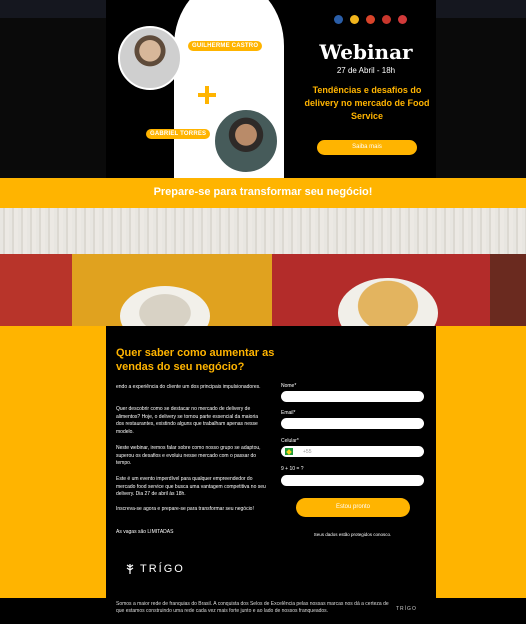 The height and width of the screenshot is (624, 526). Describe the element at coordinates (225, 46) in the screenshot. I see `speaker-1-name: GUILHERME CASTRO` at that location.